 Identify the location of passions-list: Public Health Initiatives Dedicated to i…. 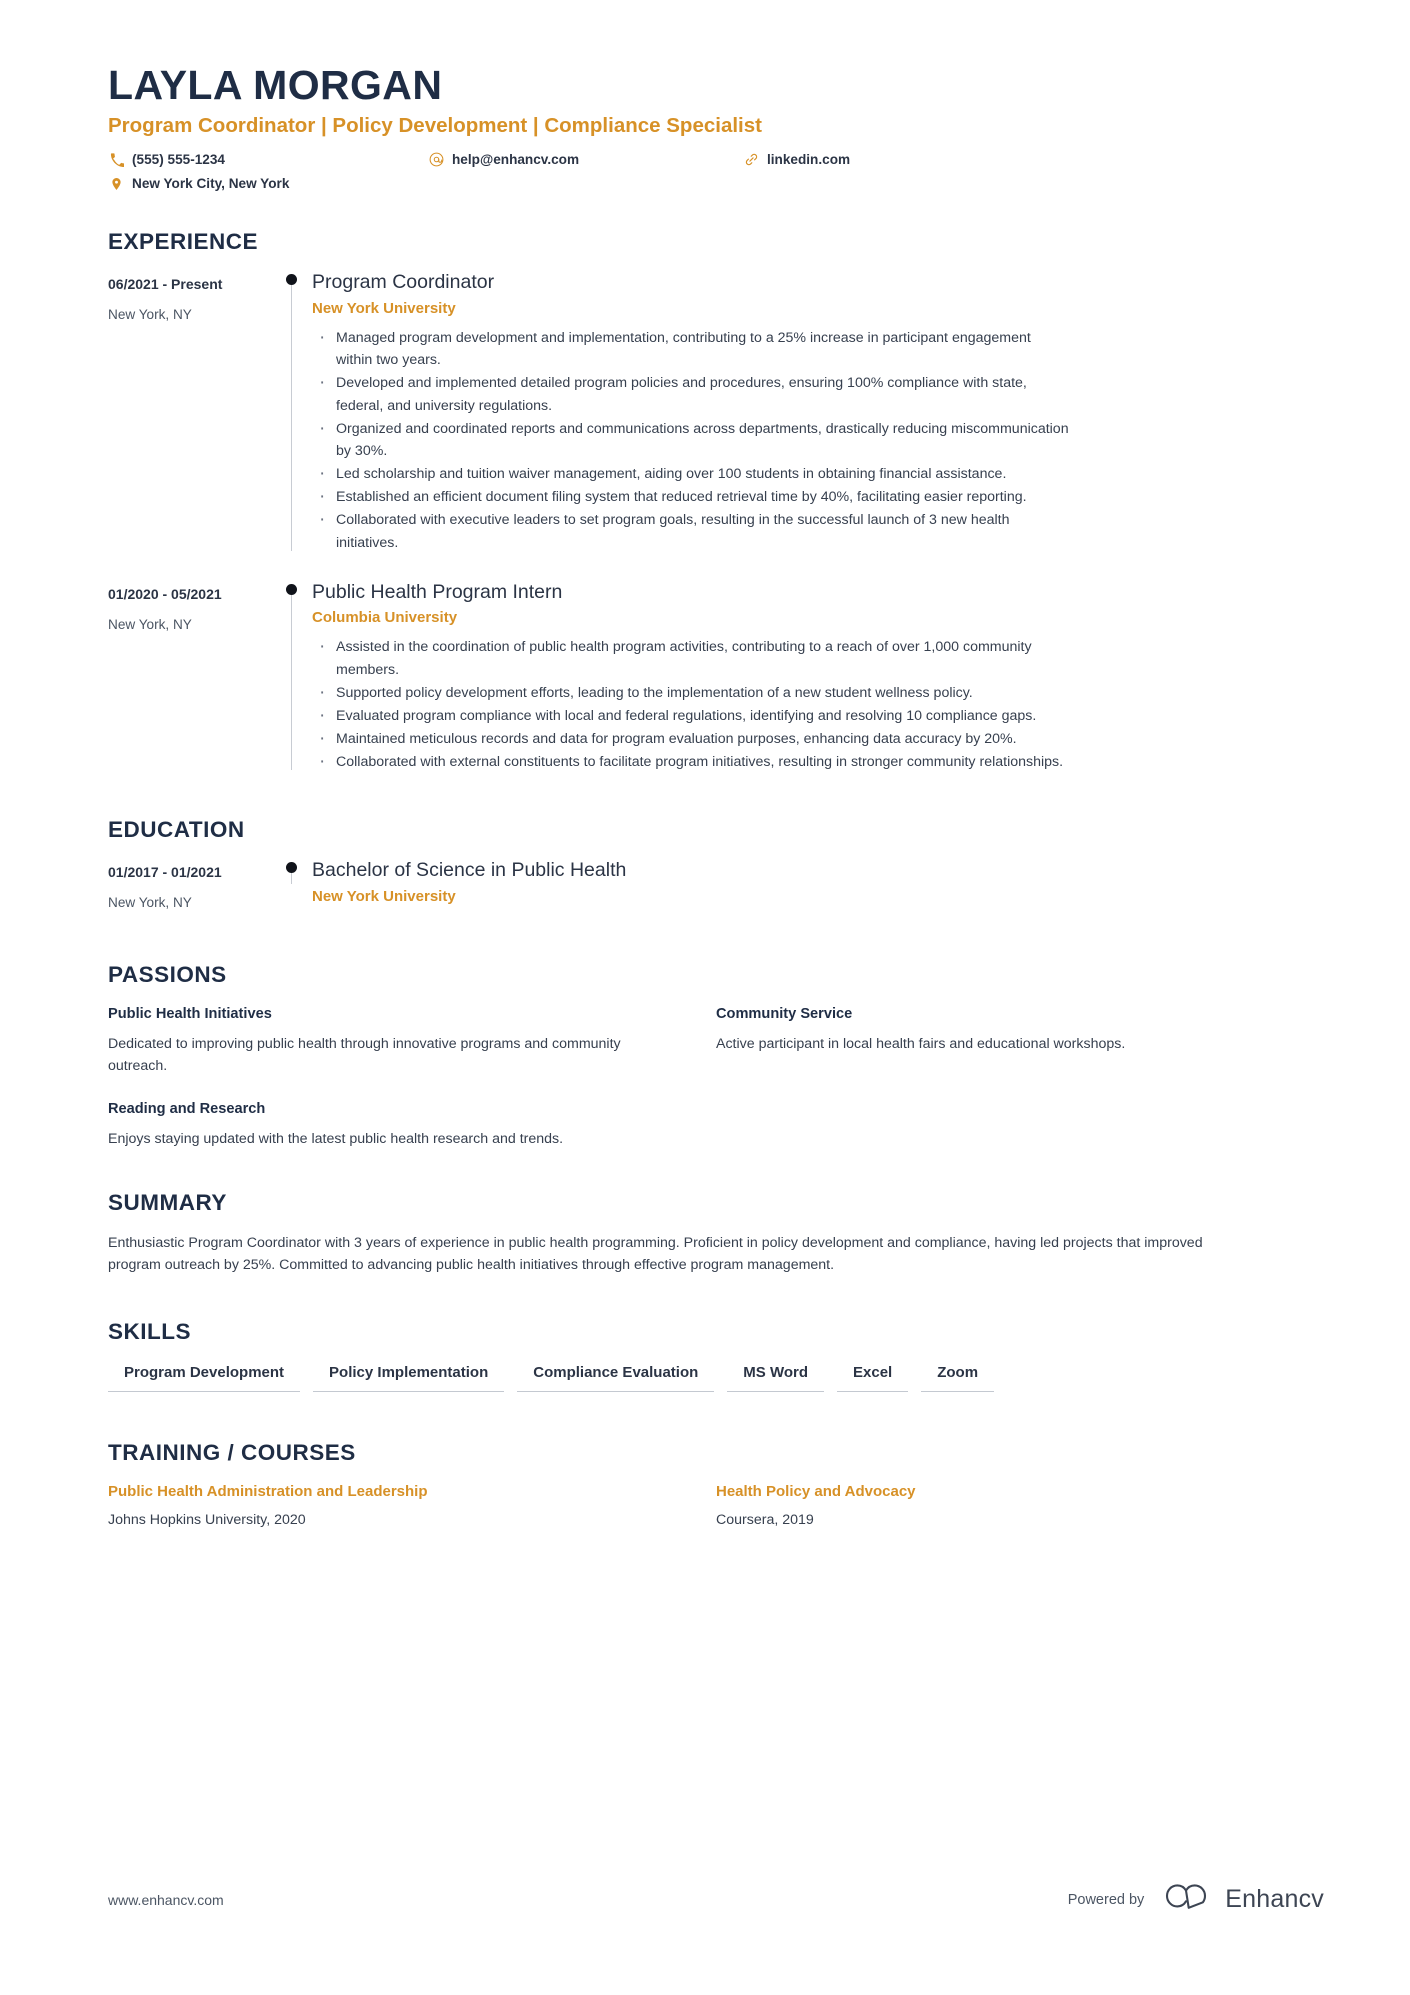
(716, 1077).